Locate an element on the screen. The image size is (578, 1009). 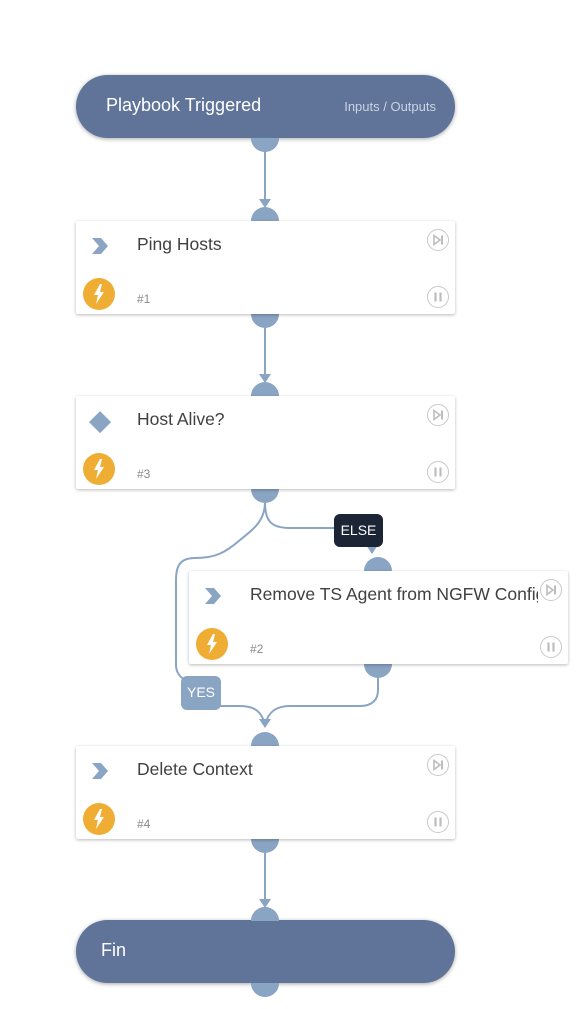
task-number: #1 is located at coordinates (144, 299).